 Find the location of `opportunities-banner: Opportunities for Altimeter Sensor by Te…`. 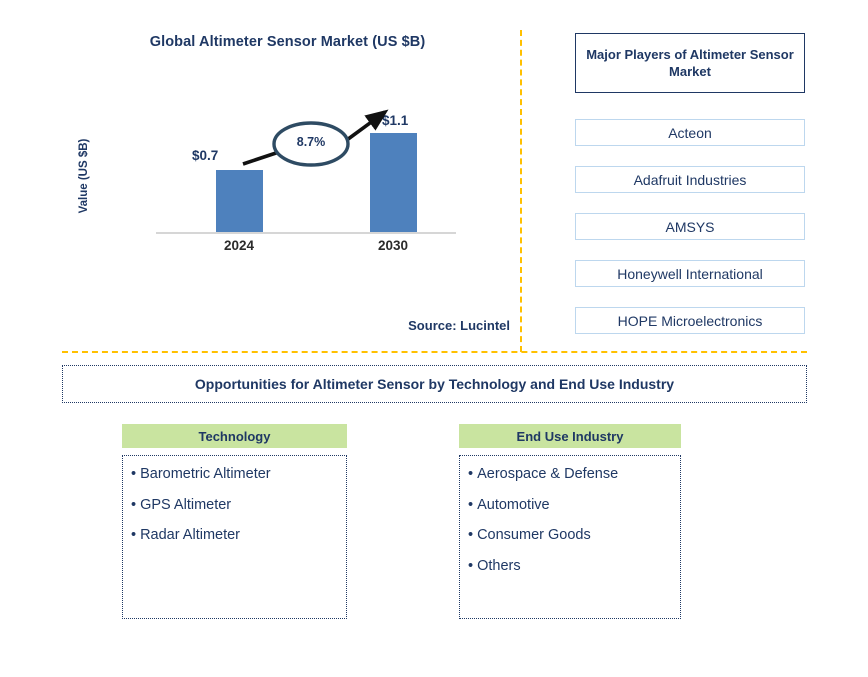

opportunities-banner: Opportunities for Altimeter Sensor by Te… is located at coordinates (434, 384).